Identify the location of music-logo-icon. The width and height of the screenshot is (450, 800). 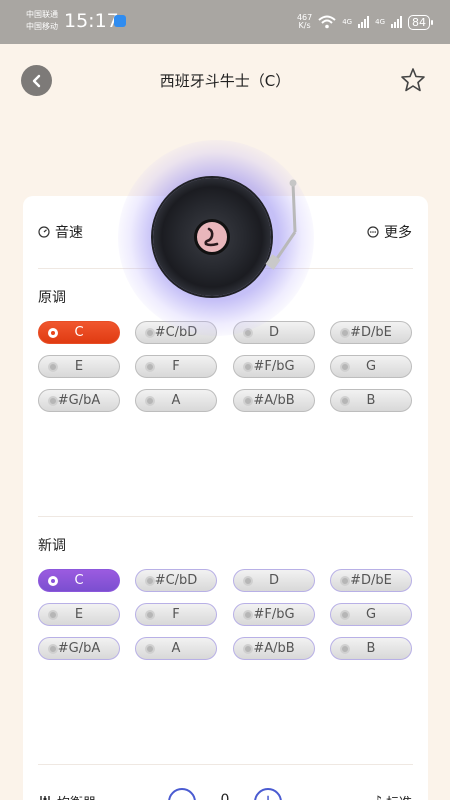
(211, 237).